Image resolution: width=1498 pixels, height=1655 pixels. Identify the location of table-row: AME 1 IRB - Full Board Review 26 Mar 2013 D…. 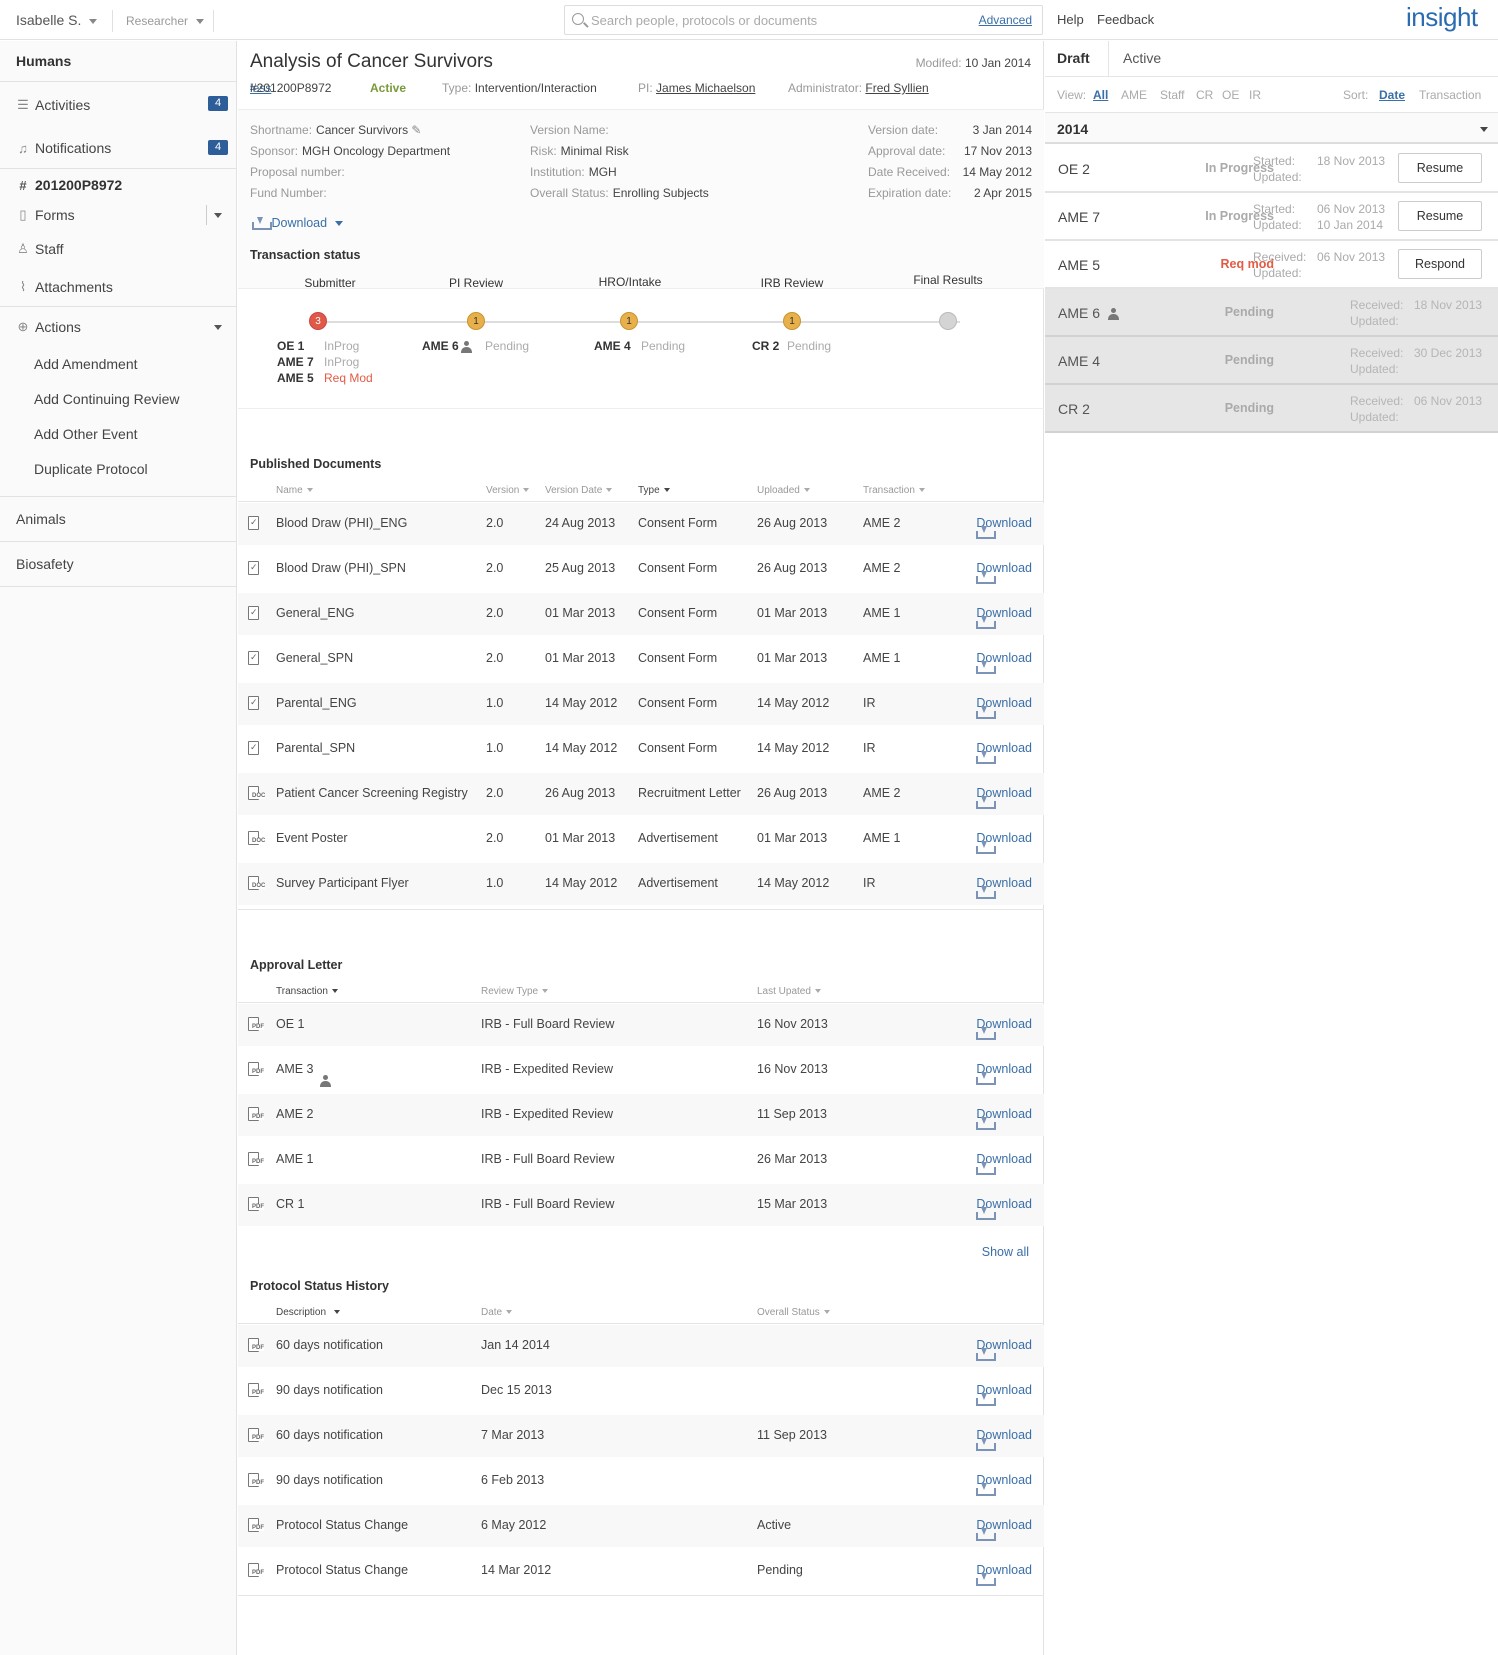
(641, 1160).